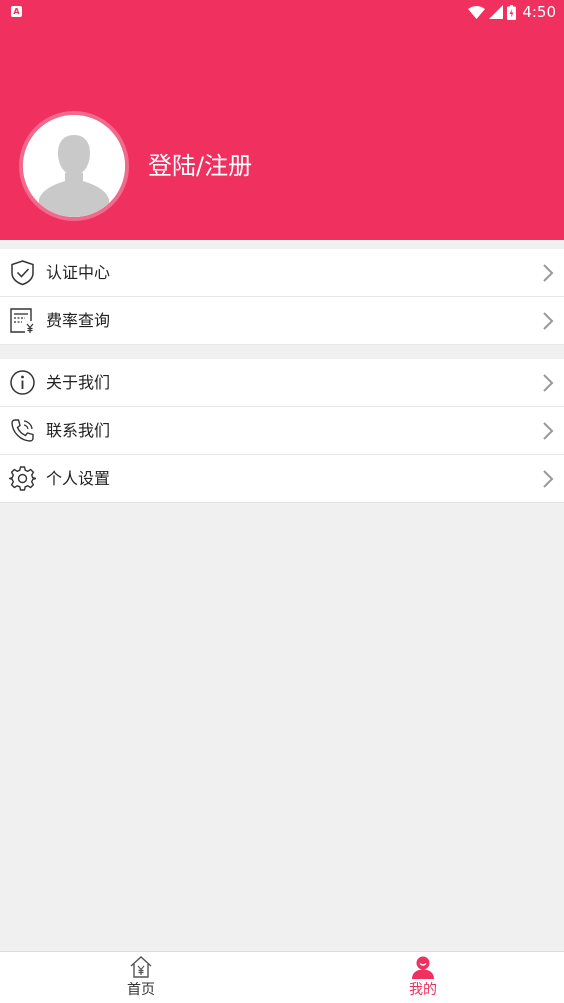 The height and width of the screenshot is (1003, 564). Describe the element at coordinates (477, 12) in the screenshot. I see `wifi-icon` at that location.